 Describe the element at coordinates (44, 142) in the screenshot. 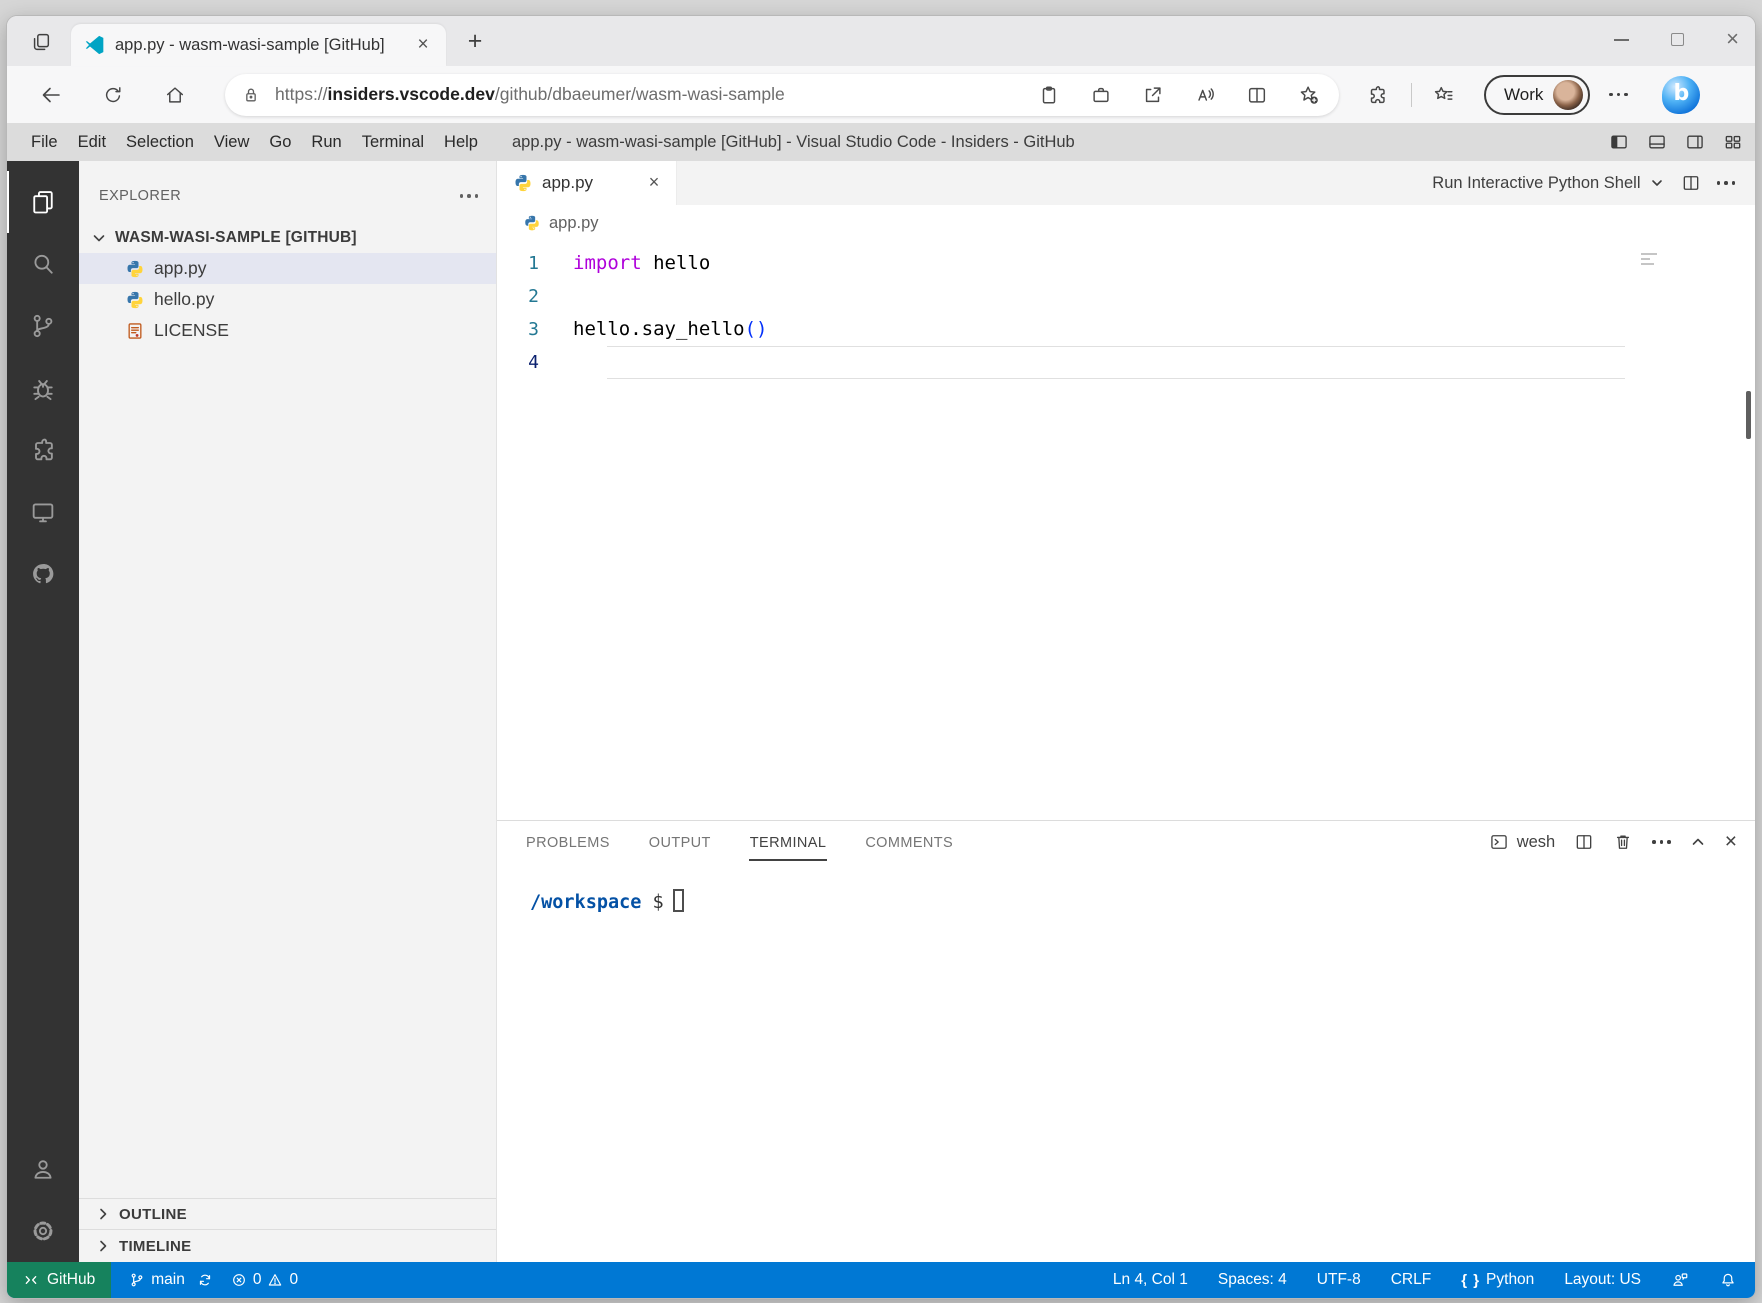

I see `menu-file: File` at that location.